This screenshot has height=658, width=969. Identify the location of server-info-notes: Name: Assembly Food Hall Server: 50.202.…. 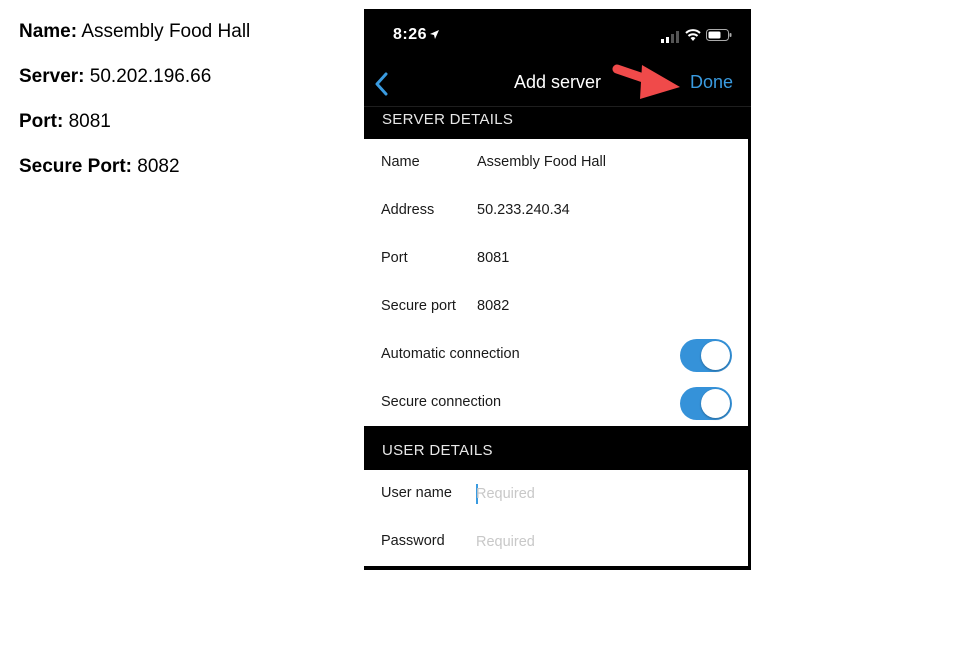
(134, 108).